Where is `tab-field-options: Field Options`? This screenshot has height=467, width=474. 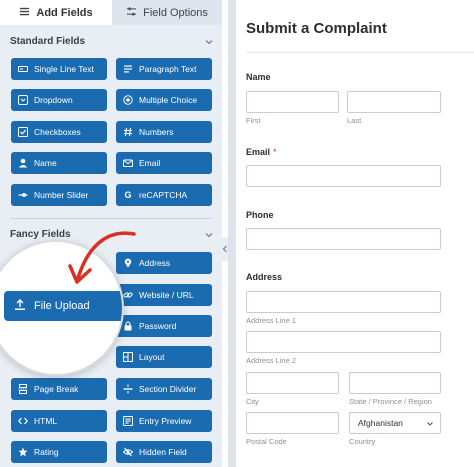 tab-field-options: Field Options is located at coordinates (167, 12).